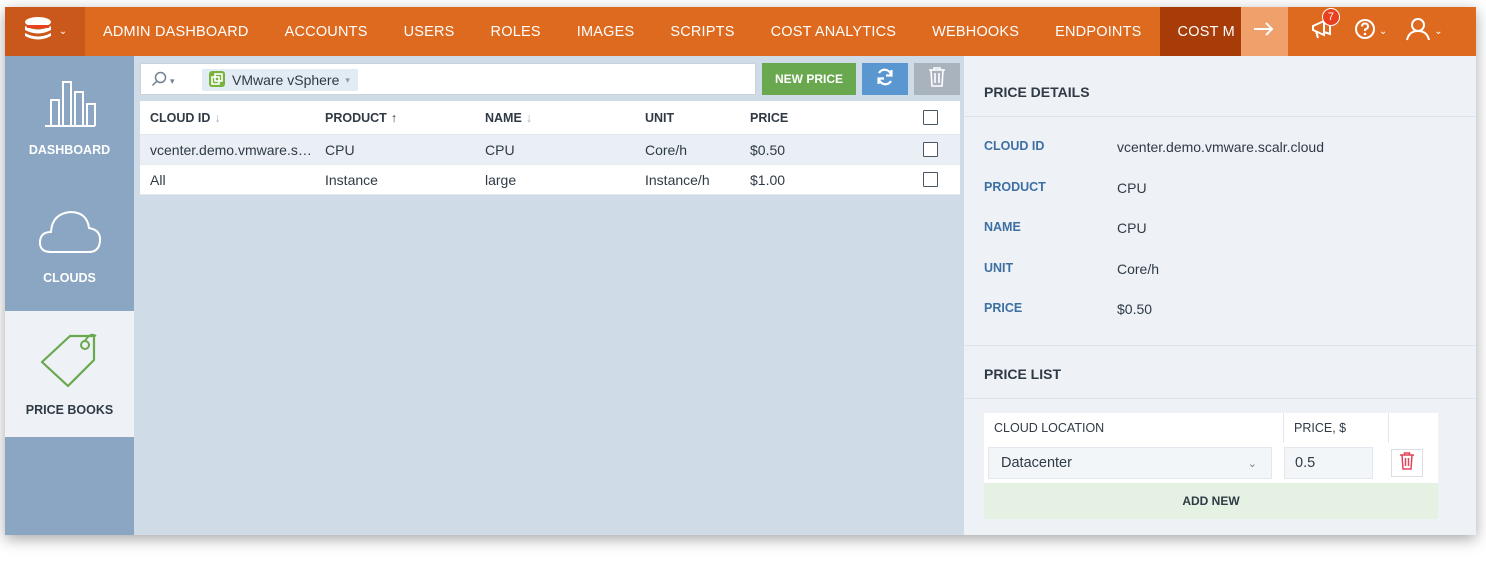  What do you see at coordinates (1365, 31) in the screenshot?
I see `help-icon` at bounding box center [1365, 31].